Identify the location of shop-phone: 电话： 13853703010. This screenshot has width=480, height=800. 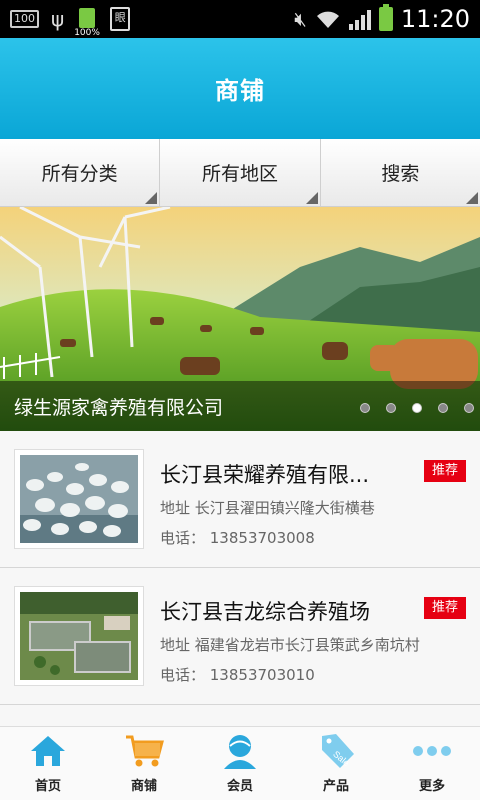
(237, 675).